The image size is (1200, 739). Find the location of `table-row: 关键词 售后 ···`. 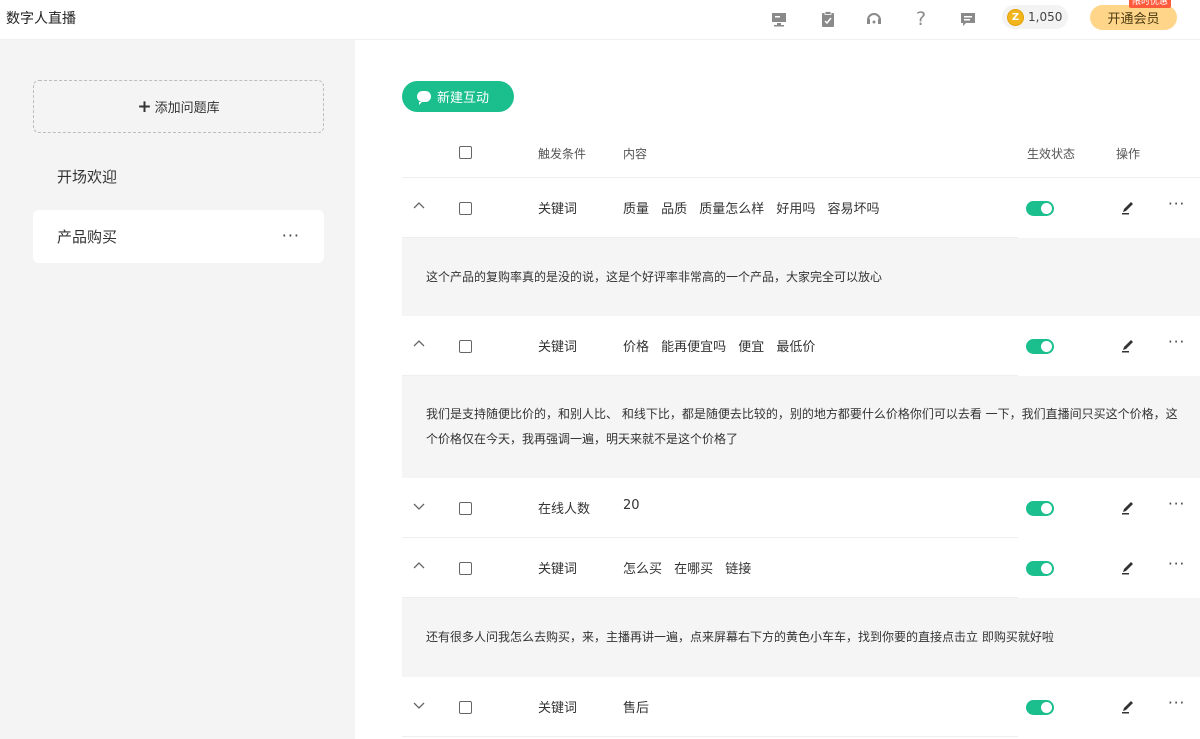

table-row: 关键词 售后 ··· is located at coordinates (801, 707).